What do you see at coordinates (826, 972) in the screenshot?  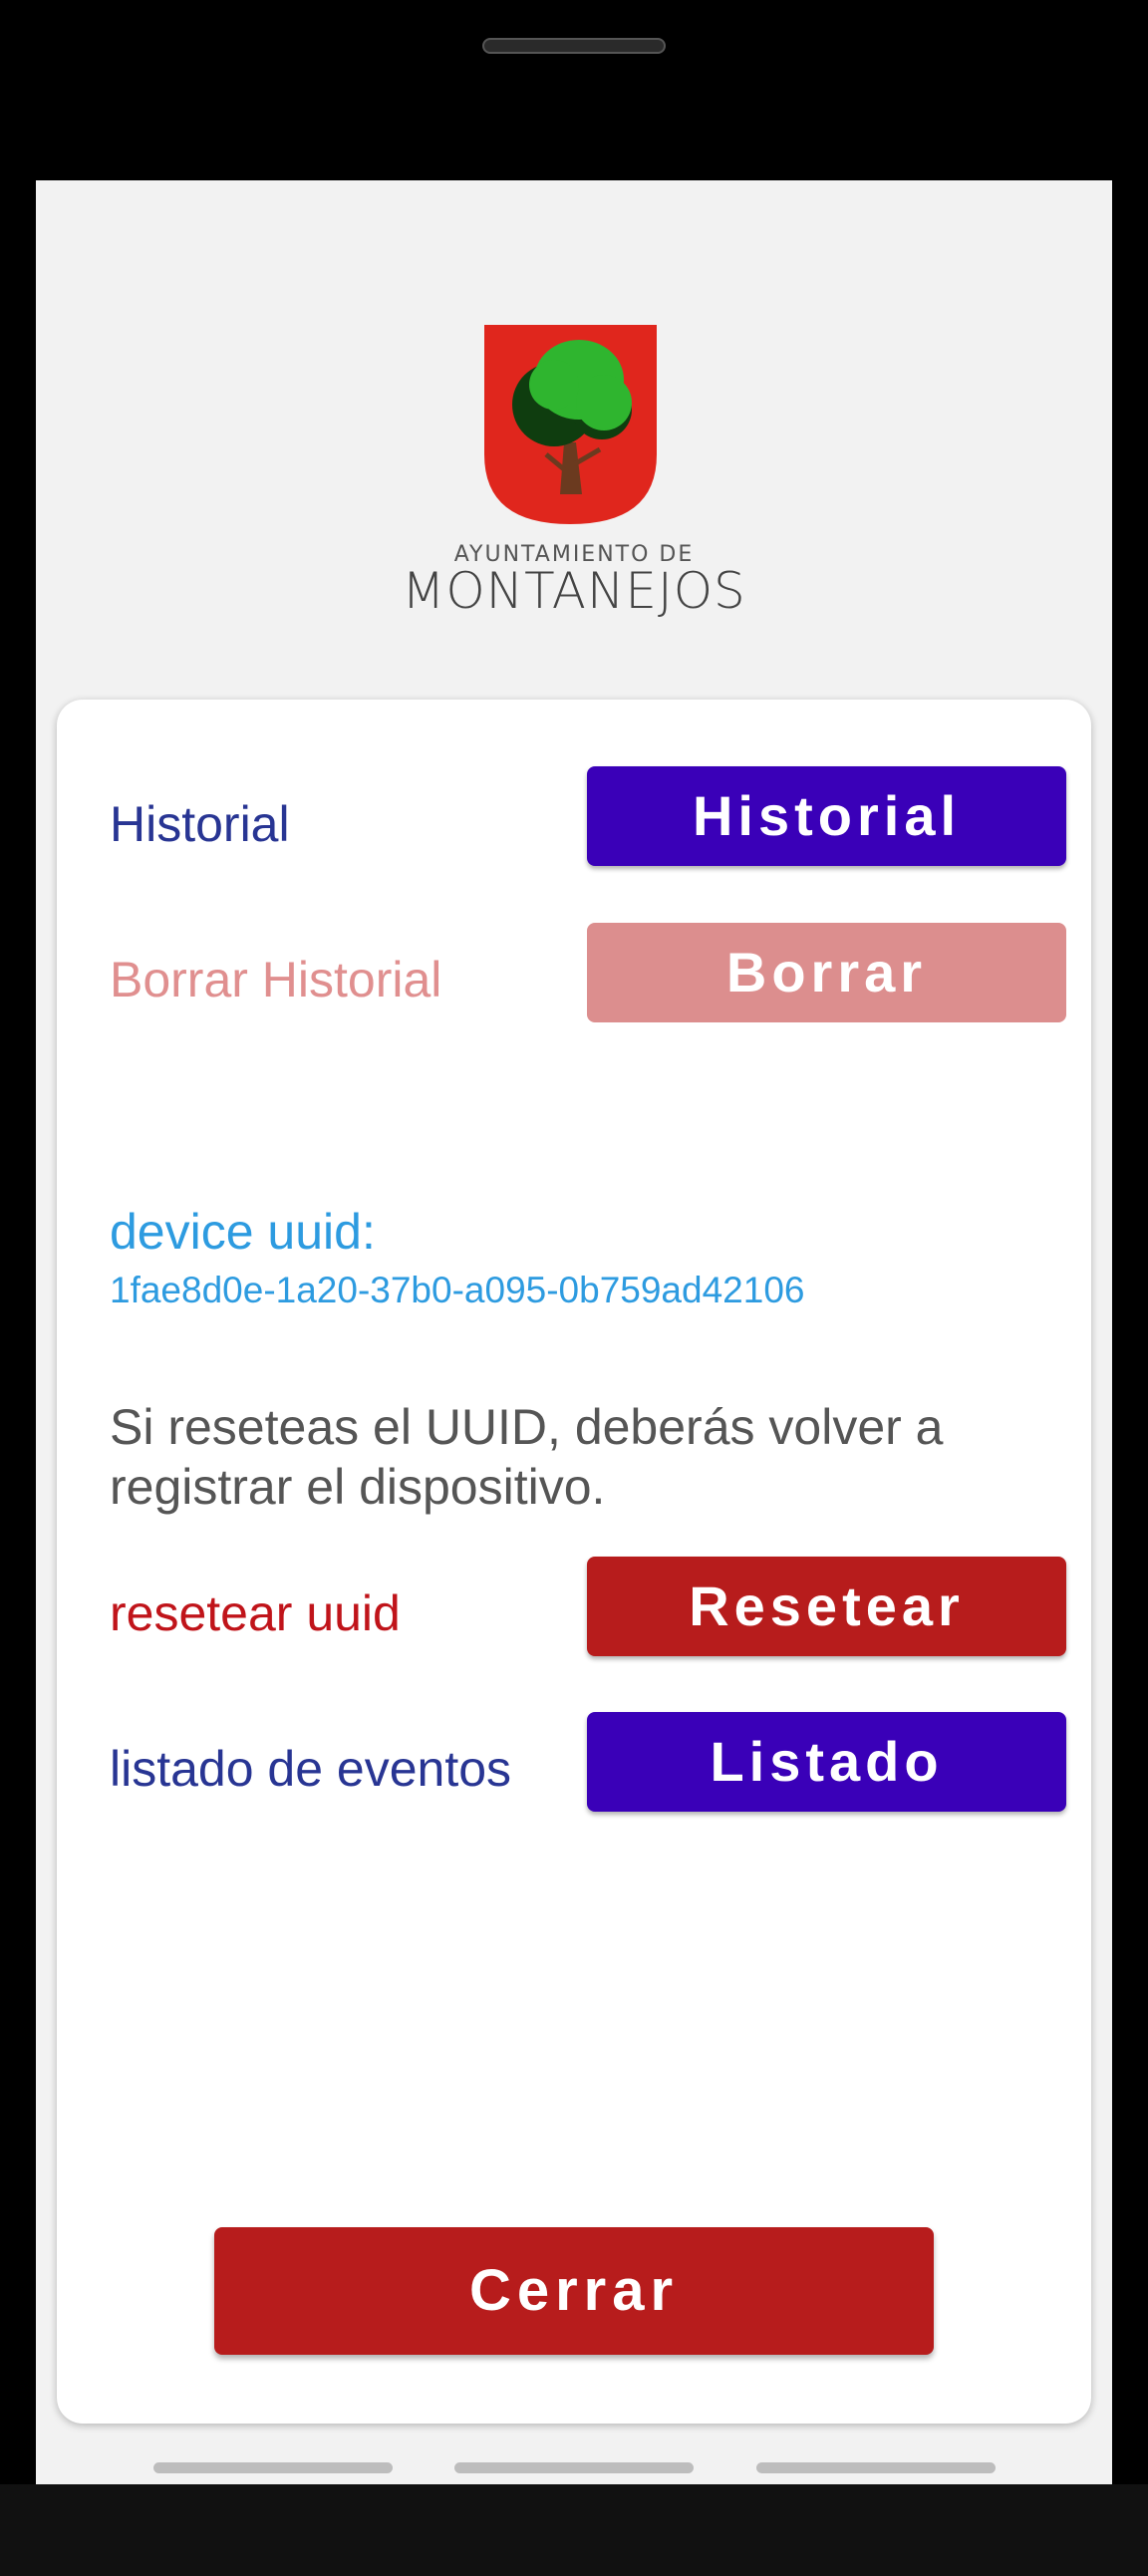 I see `borrar-button: Borrar` at bounding box center [826, 972].